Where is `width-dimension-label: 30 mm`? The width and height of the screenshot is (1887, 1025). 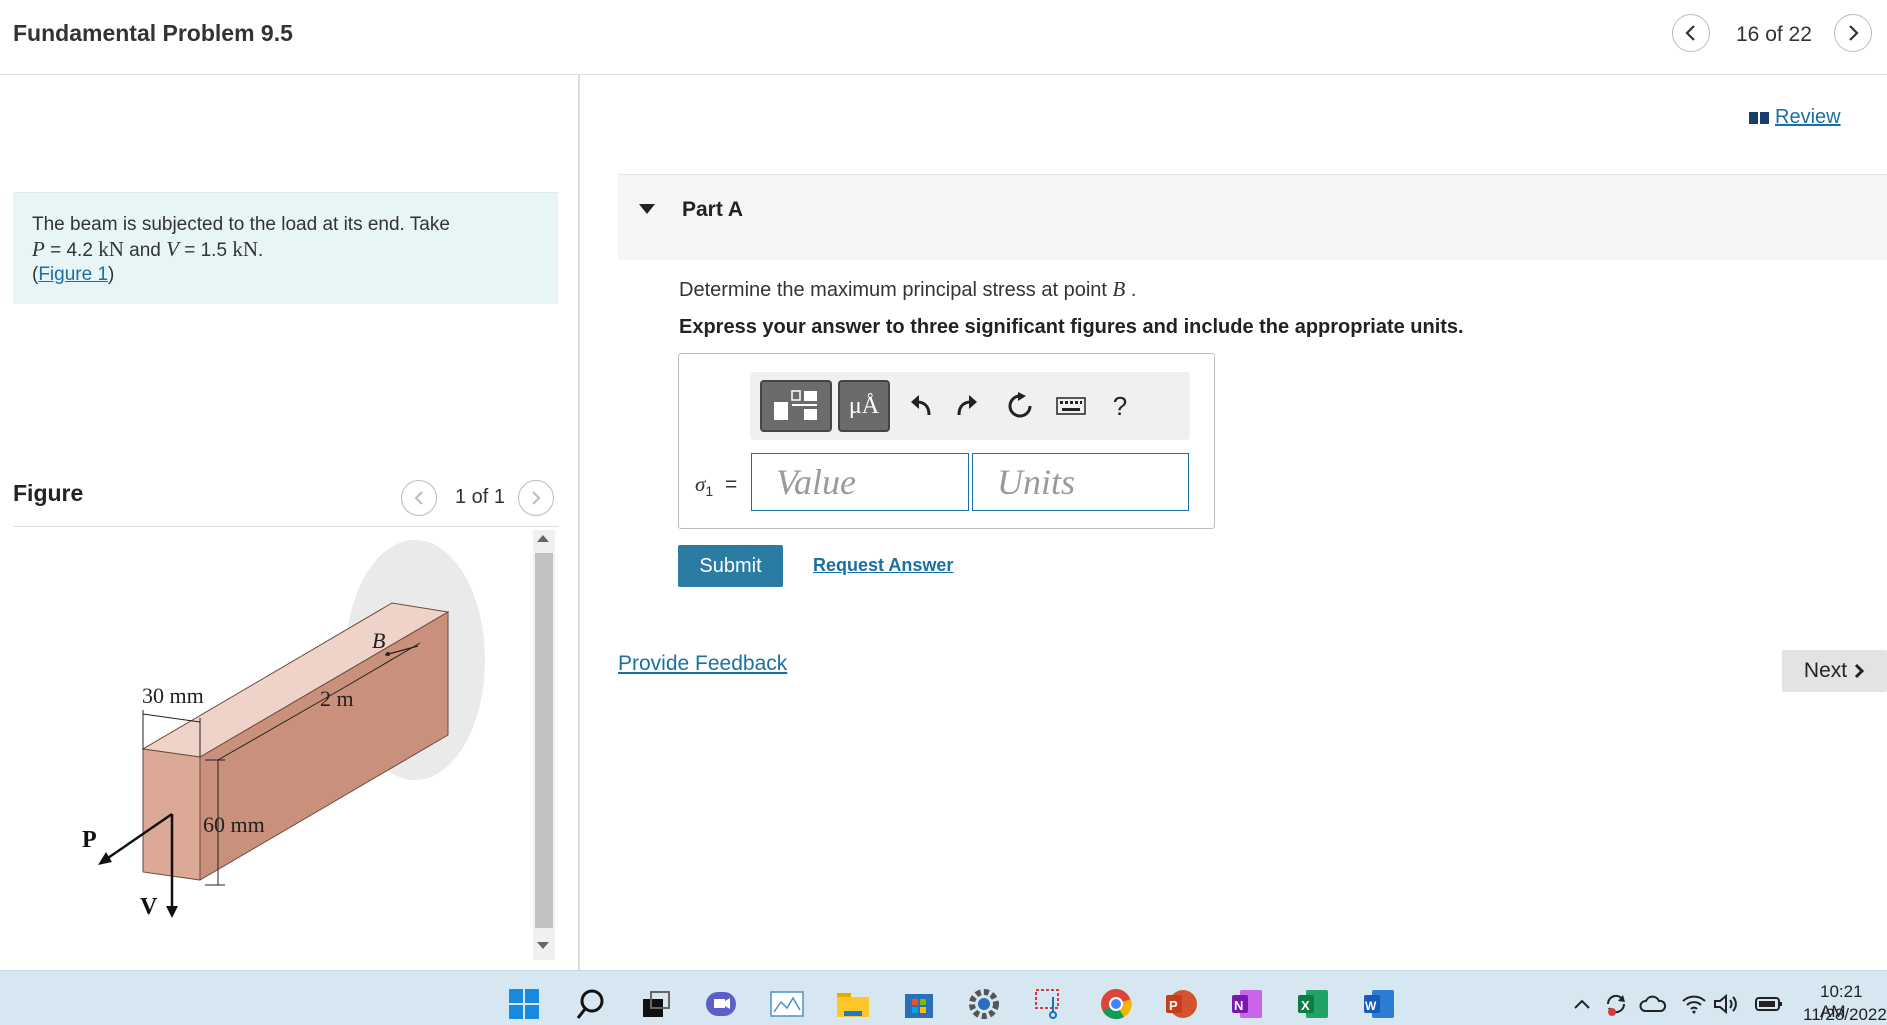 width-dimension-label: 30 mm is located at coordinates (173, 695).